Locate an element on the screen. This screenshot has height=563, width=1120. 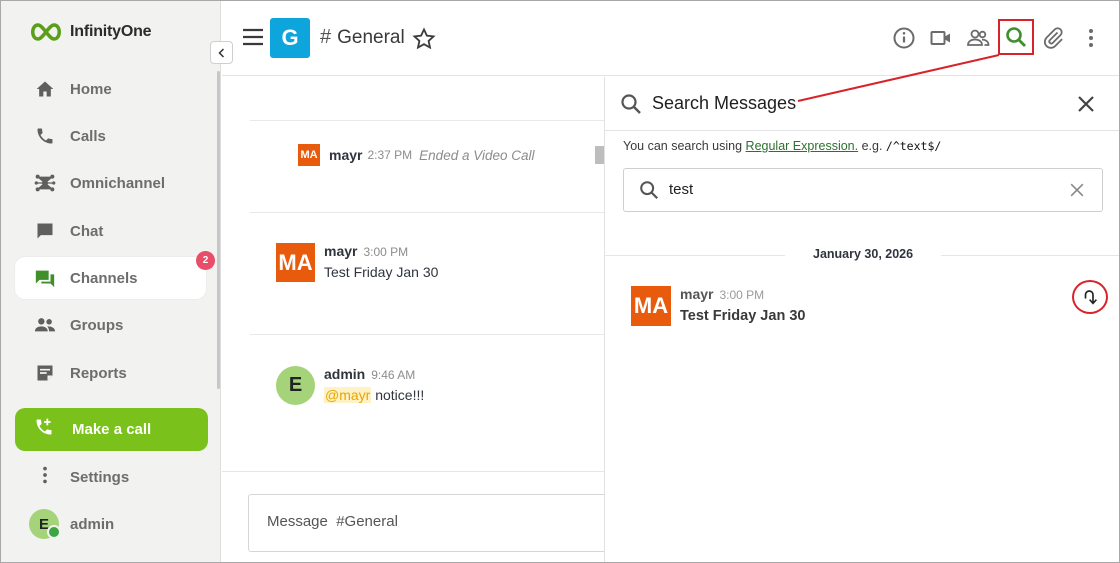
sidebar-item-label: Chat is located at coordinates (87, 231).